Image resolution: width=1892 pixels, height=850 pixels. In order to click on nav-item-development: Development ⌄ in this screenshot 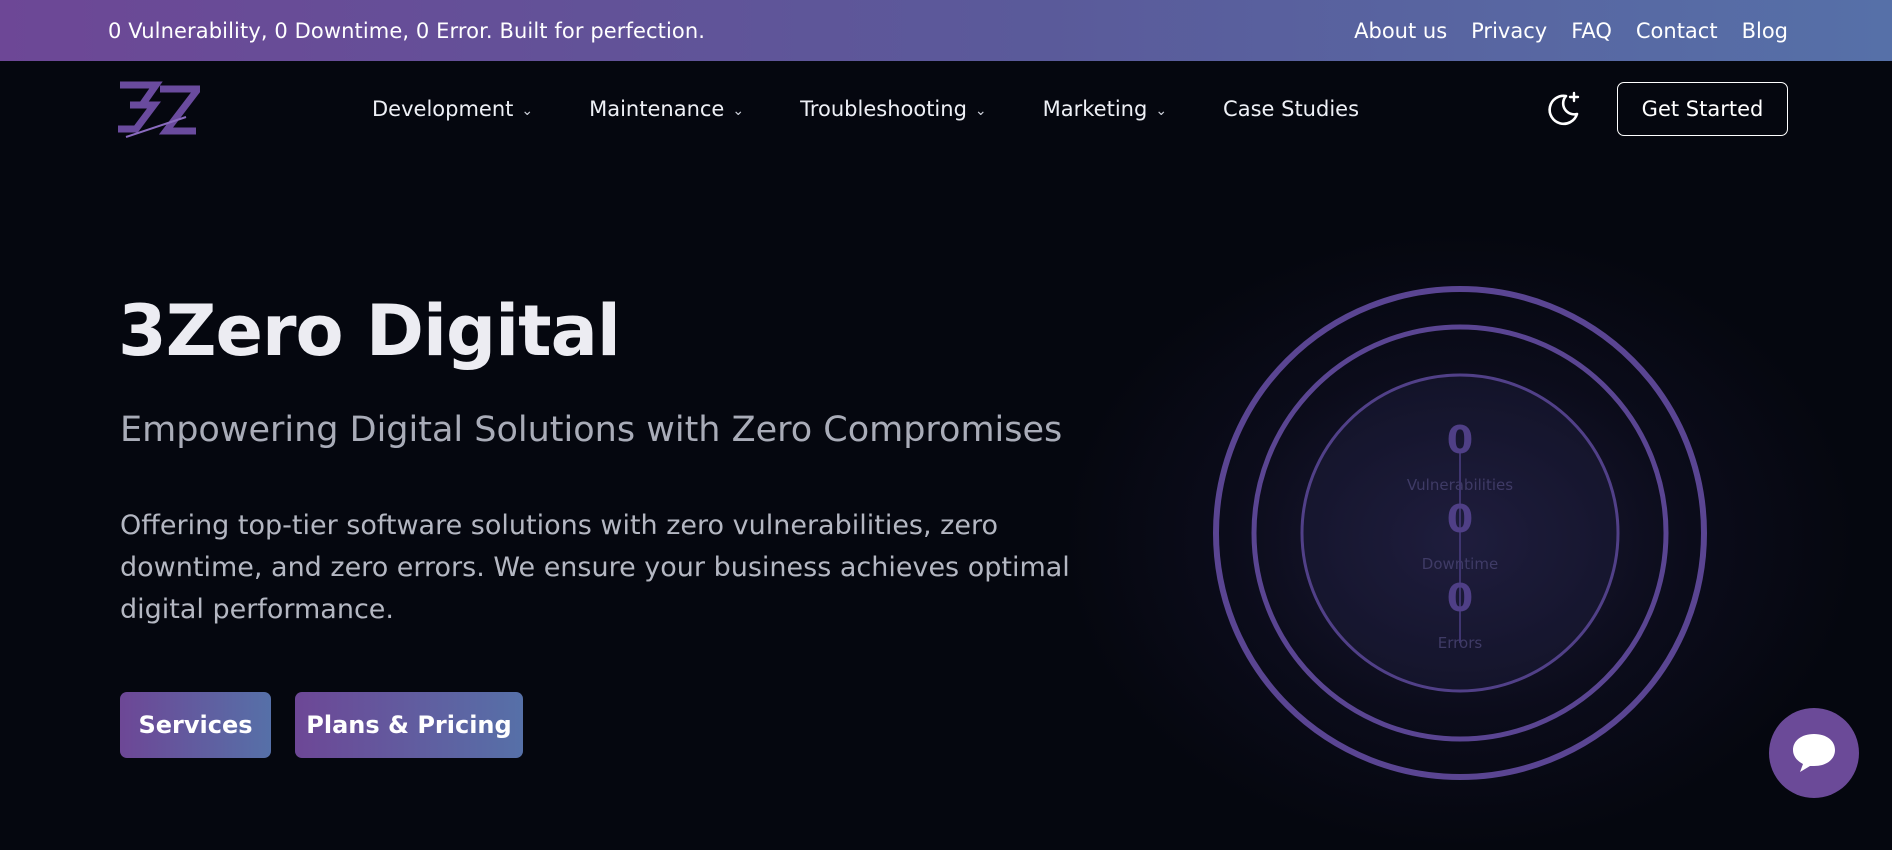, I will do `click(452, 109)`.